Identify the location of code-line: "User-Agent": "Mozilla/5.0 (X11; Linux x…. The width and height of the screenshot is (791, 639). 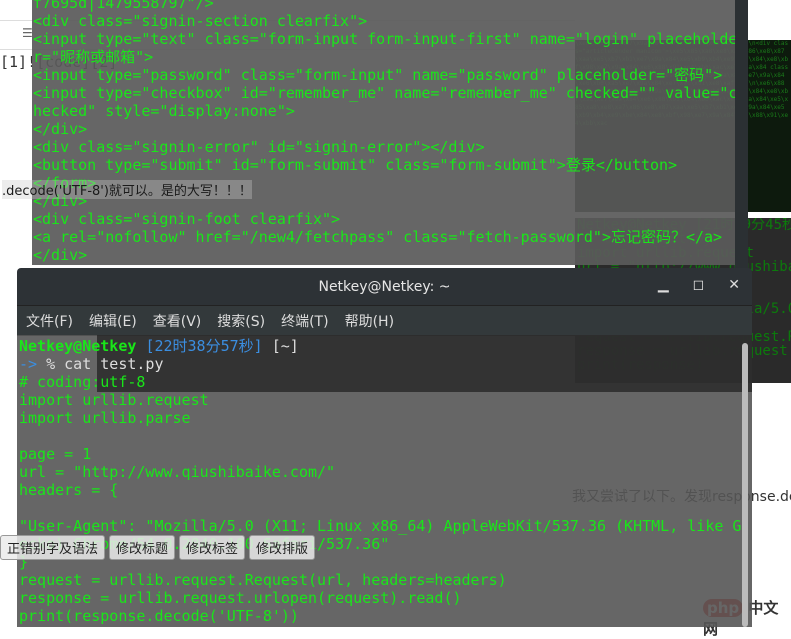
(380, 526).